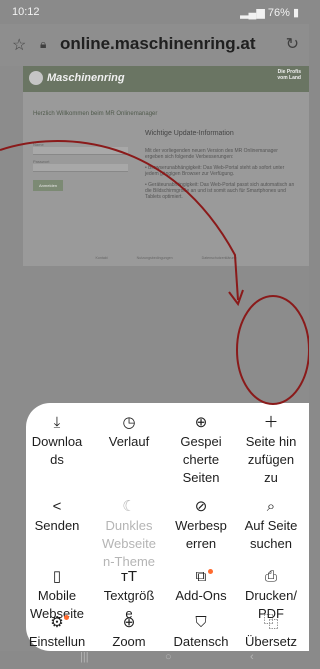 This screenshot has width=320, height=669. What do you see at coordinates (84, 657) in the screenshot?
I see `recent-apps-icon: |||` at bounding box center [84, 657].